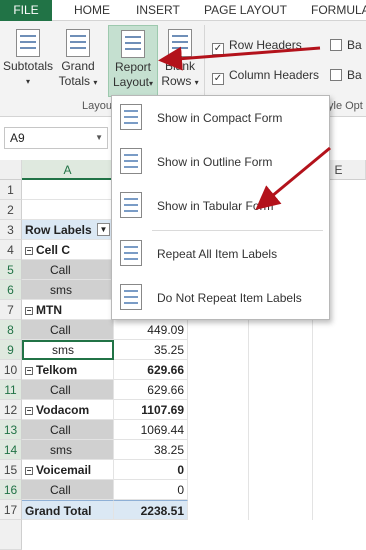 The width and height of the screenshot is (366, 550). I want to click on cell-b10: 629.66, so click(151, 370).